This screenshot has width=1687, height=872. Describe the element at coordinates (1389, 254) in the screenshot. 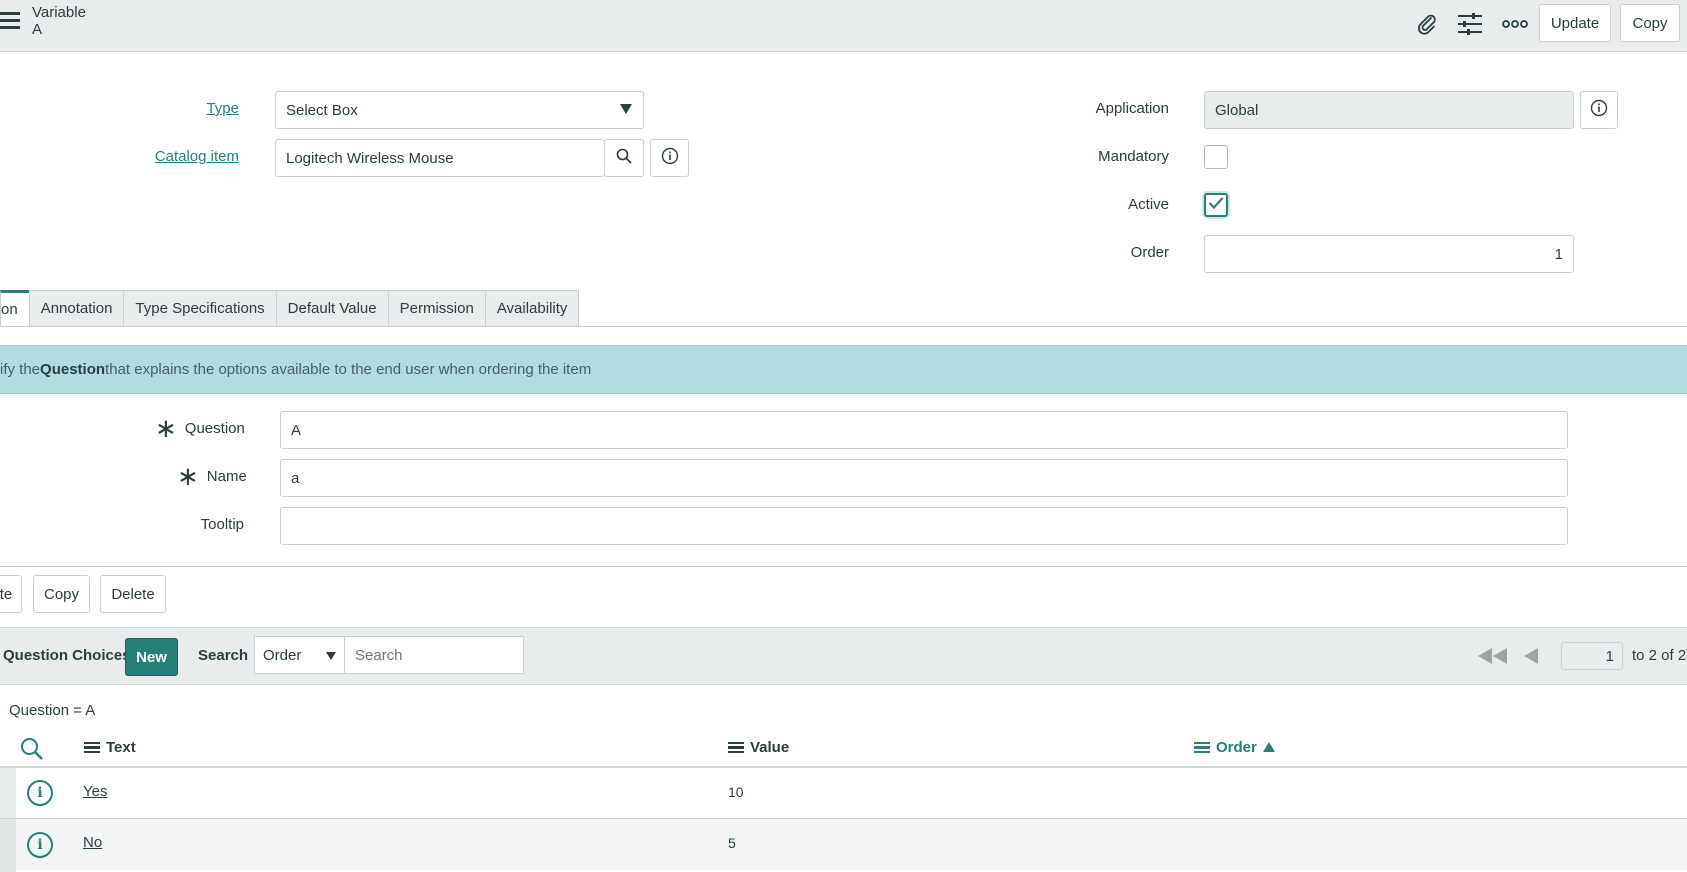

I see `order-field: 1` at that location.